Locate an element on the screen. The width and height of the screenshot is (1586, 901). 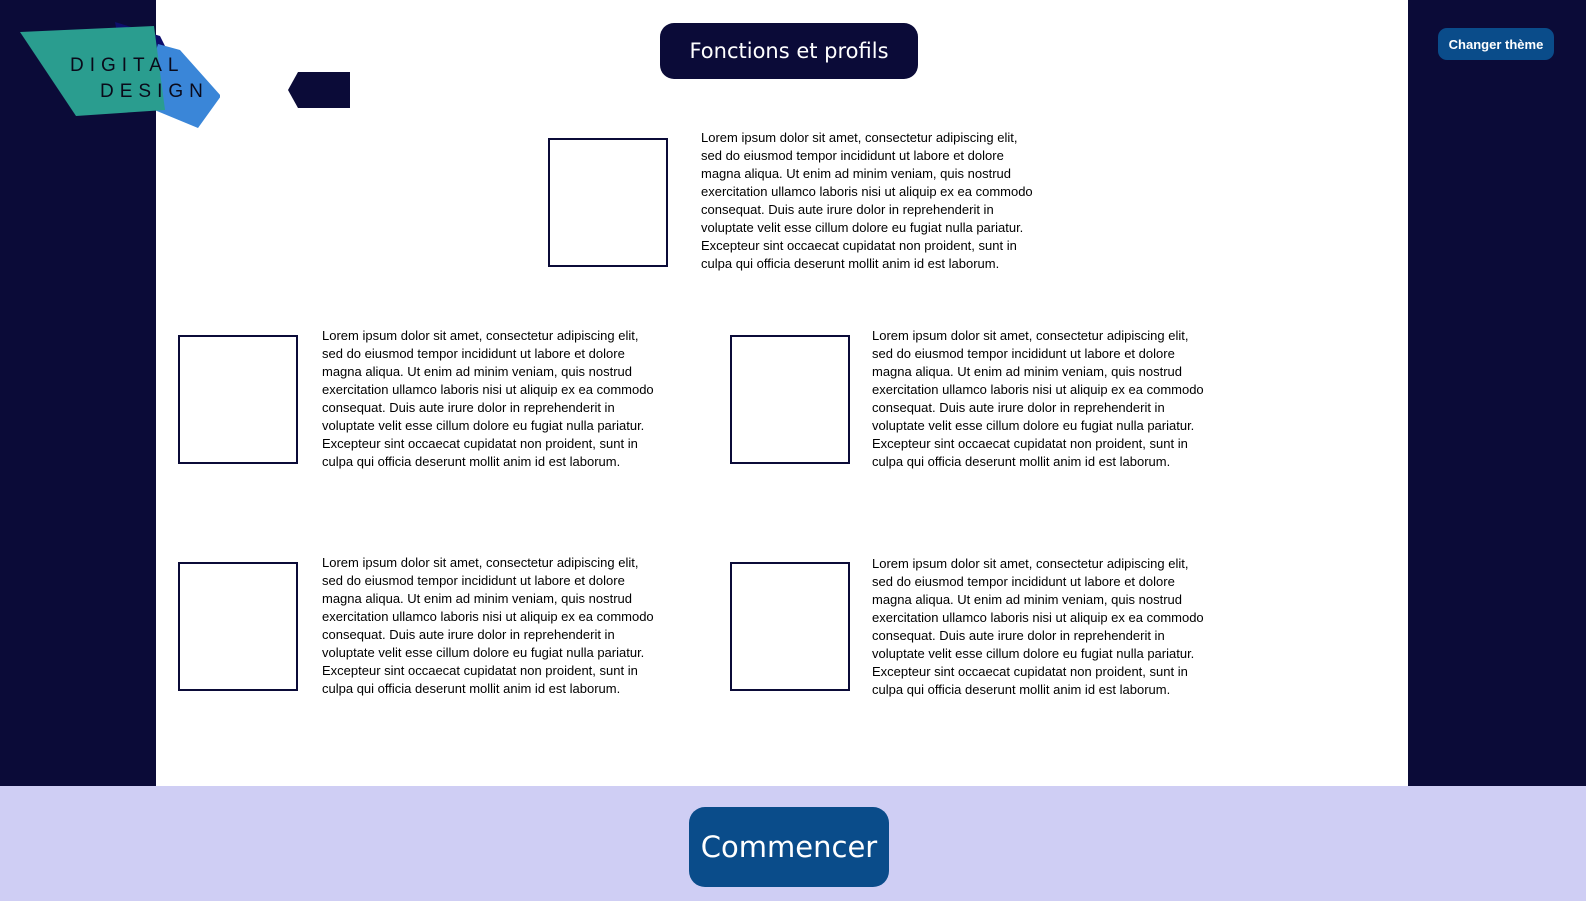
back-arrow-icon is located at coordinates (319, 90).